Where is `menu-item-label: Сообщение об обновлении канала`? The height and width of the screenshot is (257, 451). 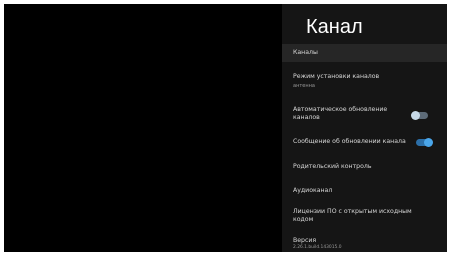
menu-item-label: Сообщение об обновлении канала is located at coordinates (349, 141).